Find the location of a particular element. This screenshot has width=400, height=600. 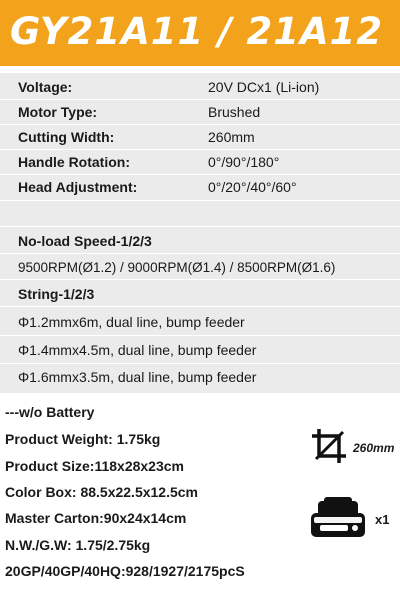

crop-icon is located at coordinates (329, 446).